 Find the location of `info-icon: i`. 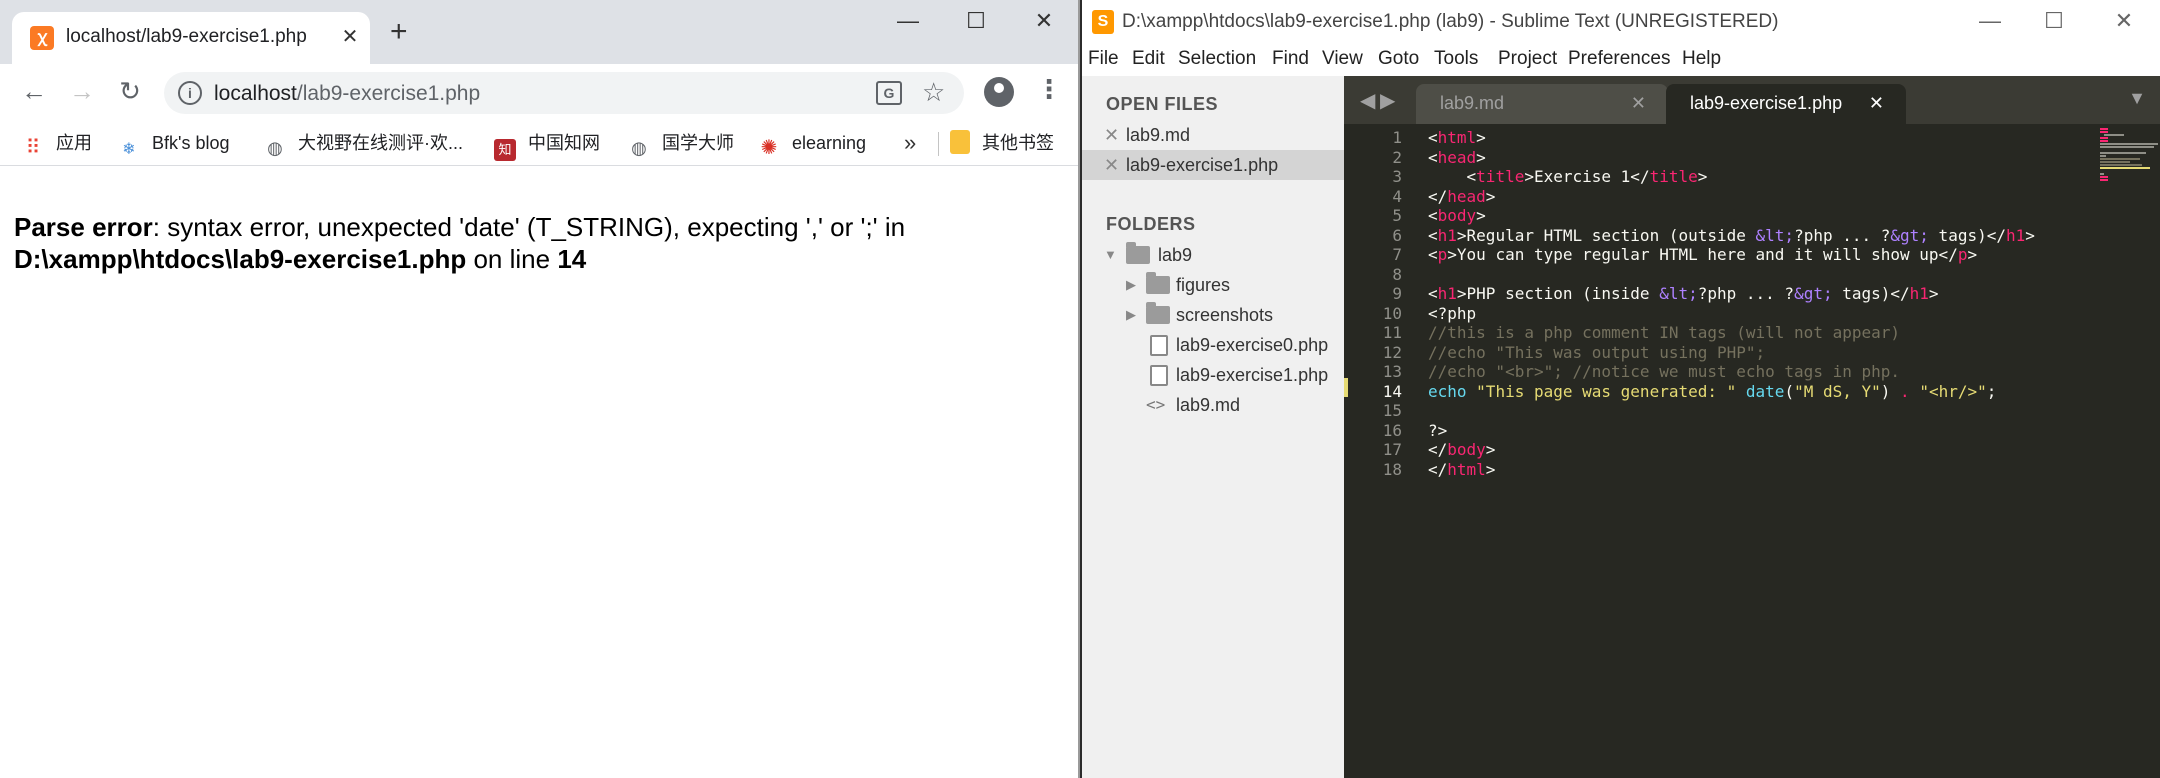

info-icon: i is located at coordinates (190, 93).